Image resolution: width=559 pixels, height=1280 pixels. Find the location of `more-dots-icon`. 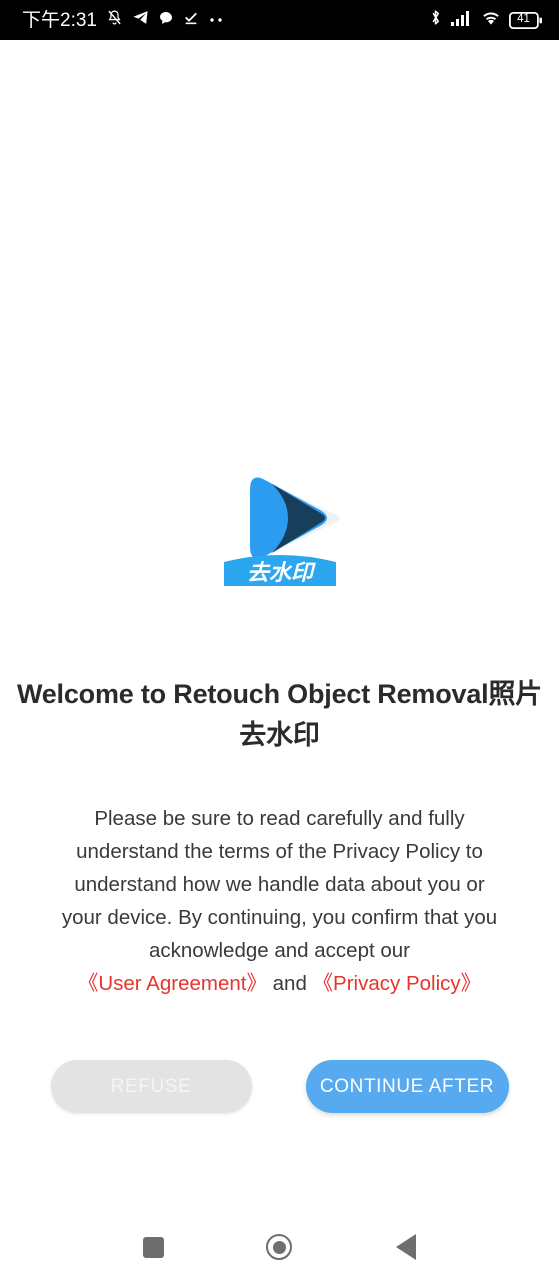

more-dots-icon is located at coordinates (216, 20).